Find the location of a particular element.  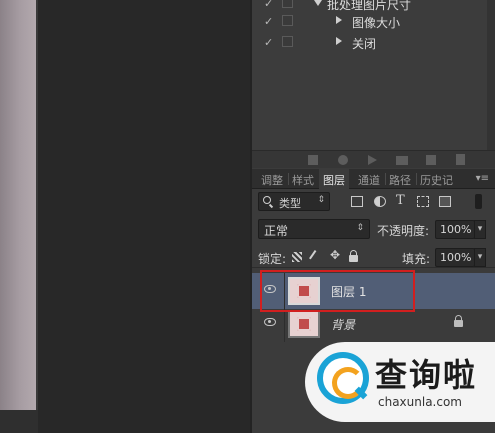

opacity-dropdown-button: ▾ is located at coordinates (480, 229).